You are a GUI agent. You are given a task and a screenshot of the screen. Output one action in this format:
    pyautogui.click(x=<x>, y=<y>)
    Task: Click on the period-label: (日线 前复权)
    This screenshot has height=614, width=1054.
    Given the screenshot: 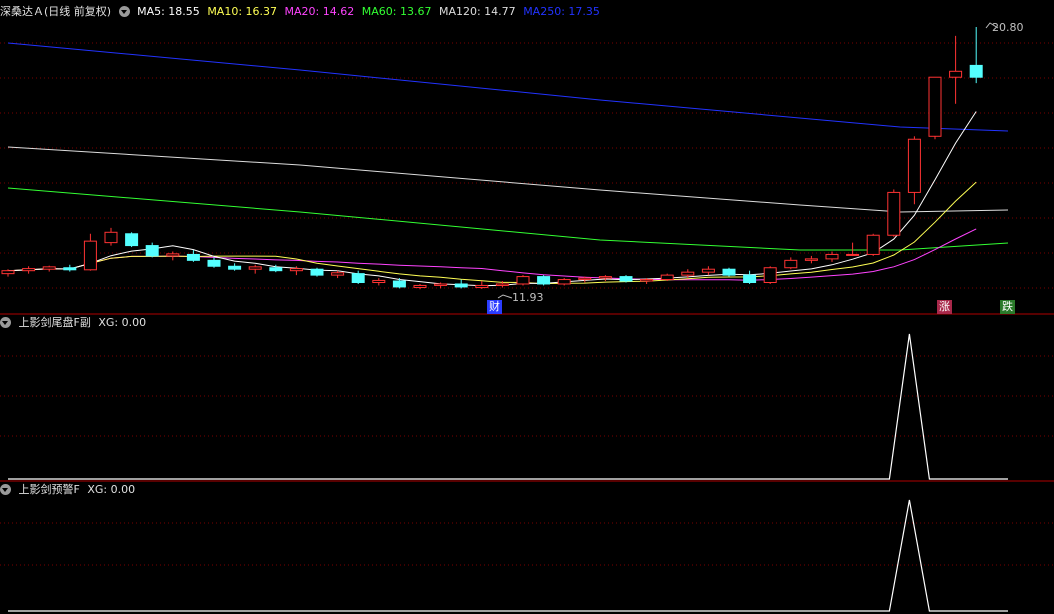 What is the action you would take?
    pyautogui.click(x=78, y=11)
    